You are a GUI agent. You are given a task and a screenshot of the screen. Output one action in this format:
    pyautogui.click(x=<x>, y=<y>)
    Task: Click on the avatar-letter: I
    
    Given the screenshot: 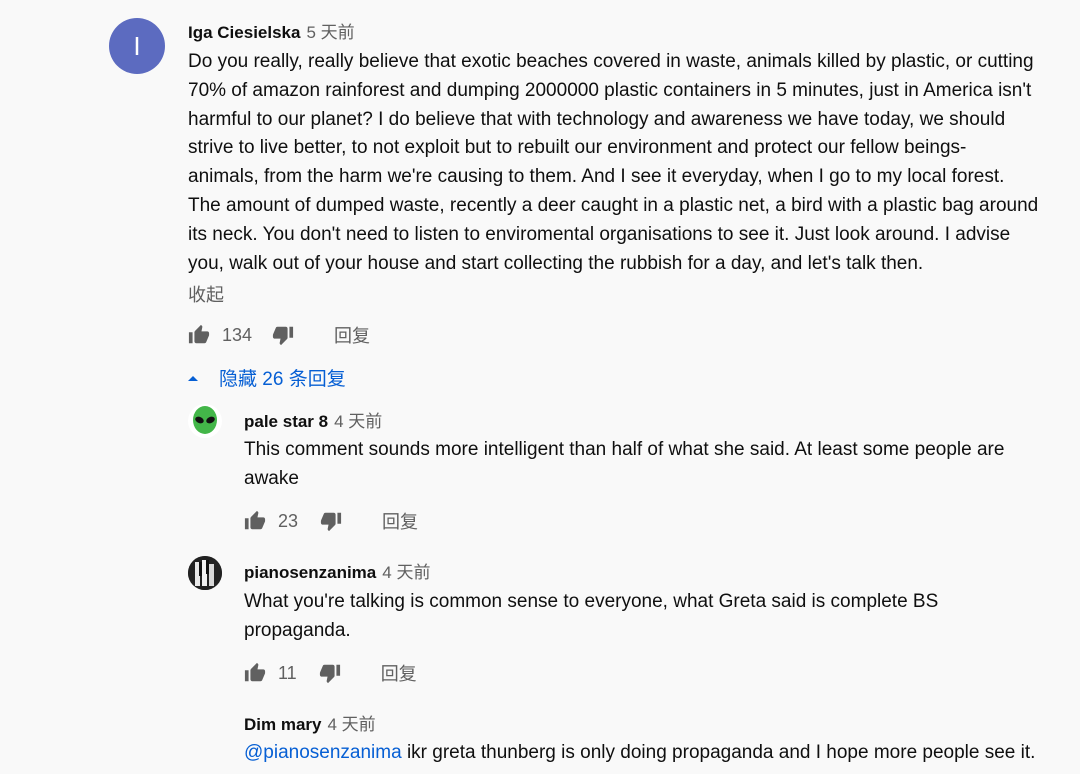 What is the action you would take?
    pyautogui.click(x=137, y=45)
    